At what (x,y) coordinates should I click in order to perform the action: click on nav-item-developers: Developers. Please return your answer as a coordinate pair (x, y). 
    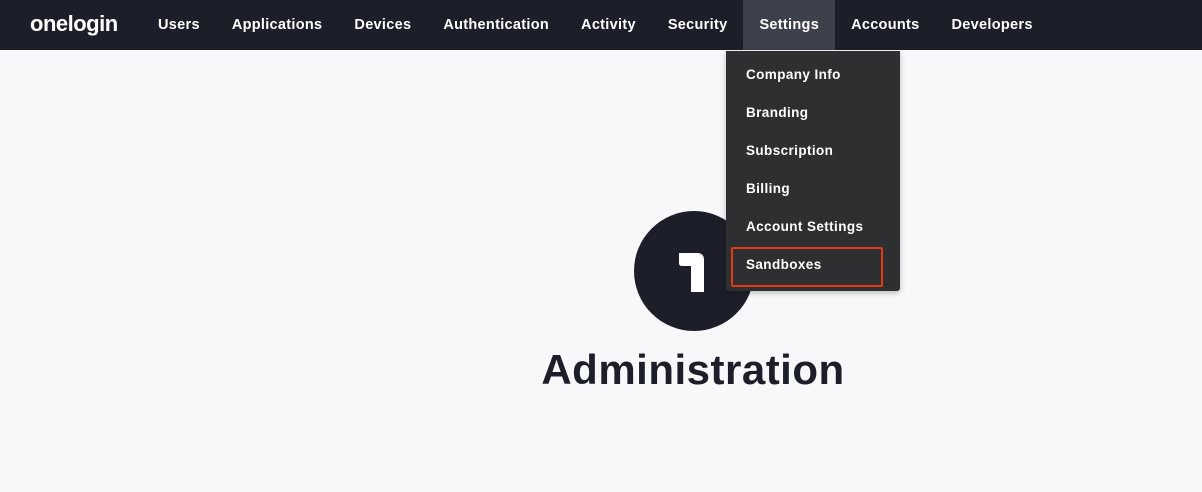
    Looking at the image, I should click on (992, 25).